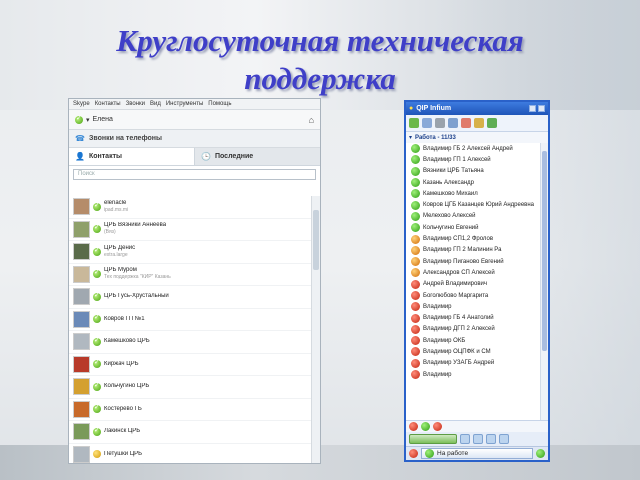 This screenshot has width=640, height=480. I want to click on qip-contact-row: Боголюбово Маргарита, so click(473, 295).